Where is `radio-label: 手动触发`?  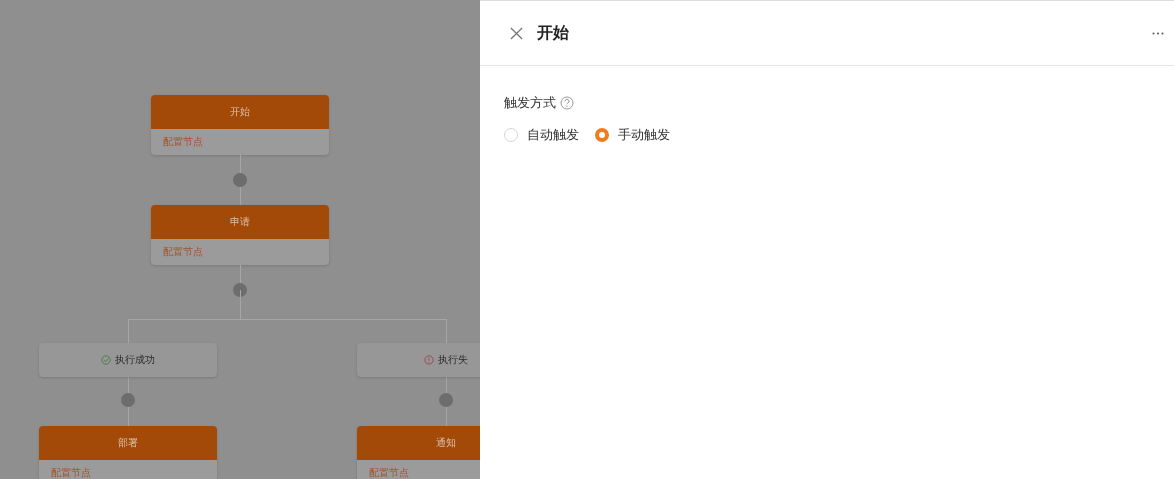 radio-label: 手动触发 is located at coordinates (644, 135).